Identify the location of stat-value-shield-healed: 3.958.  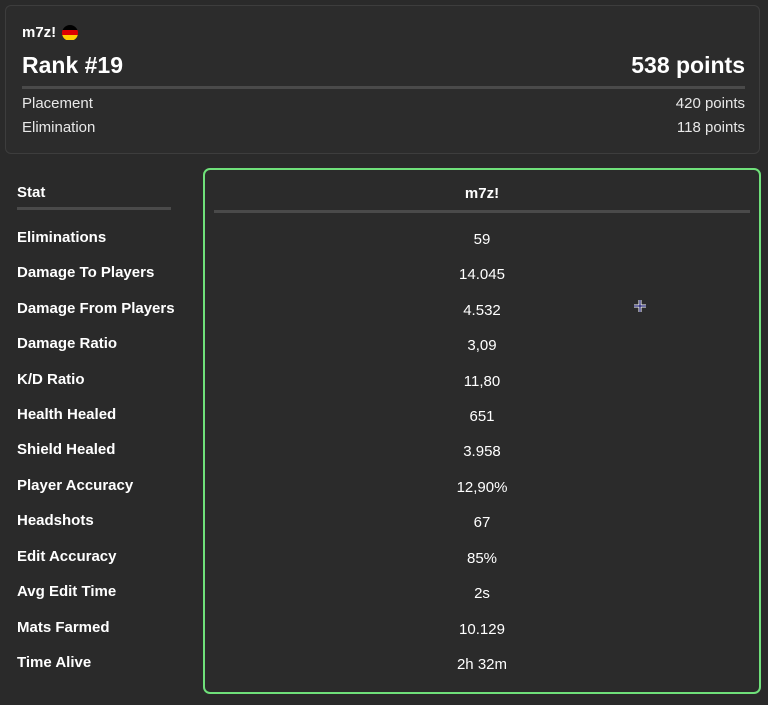
(482, 451).